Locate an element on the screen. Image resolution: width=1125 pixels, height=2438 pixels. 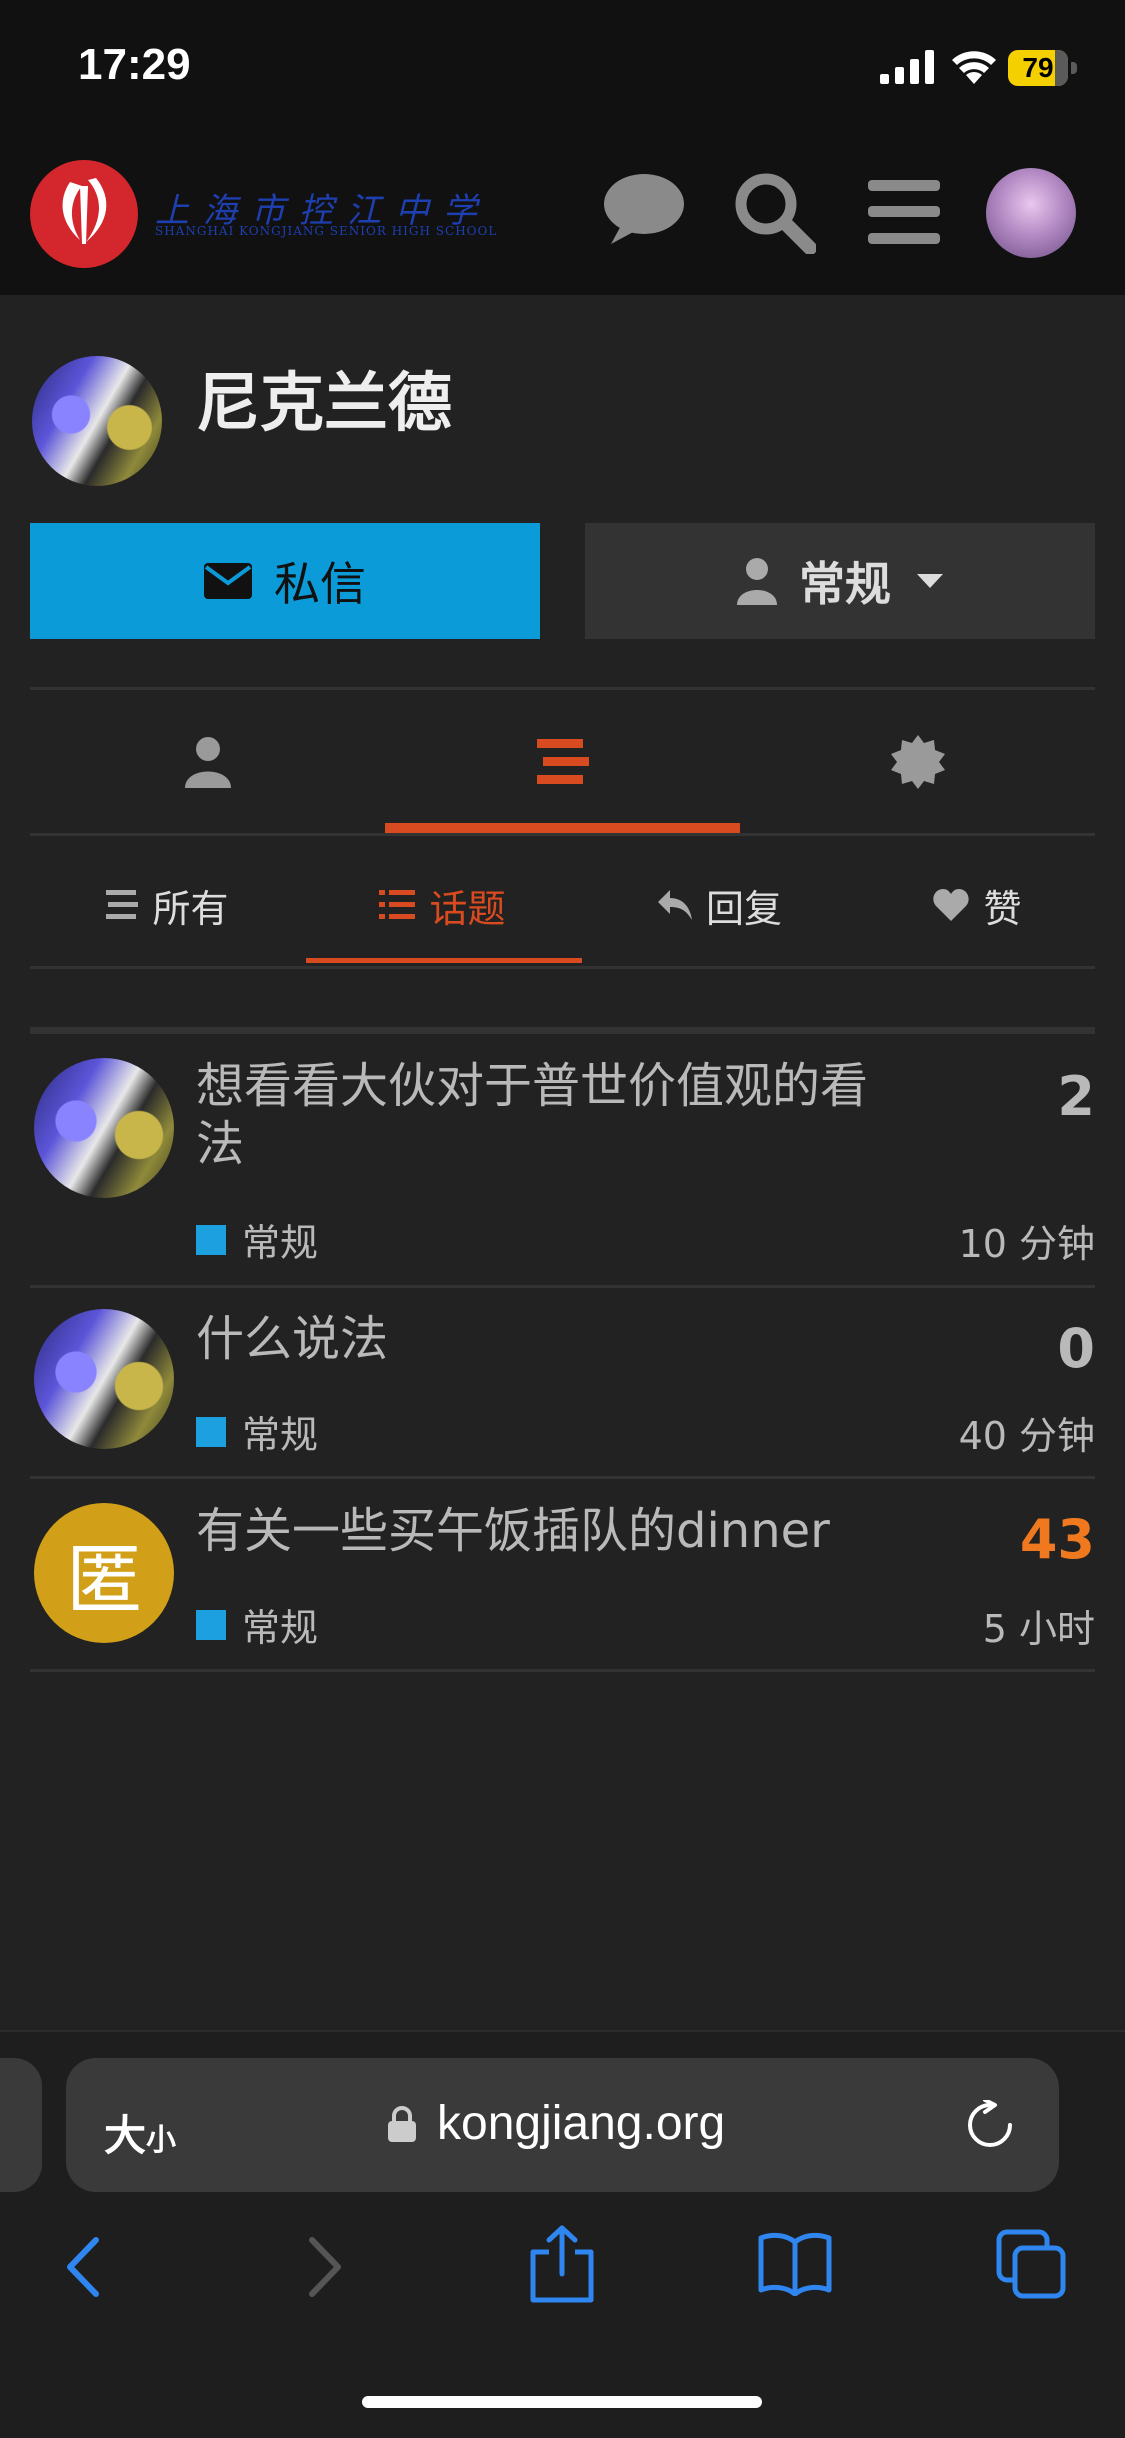
filter-tab-likes-label: 赞 is located at coordinates (1002, 908).